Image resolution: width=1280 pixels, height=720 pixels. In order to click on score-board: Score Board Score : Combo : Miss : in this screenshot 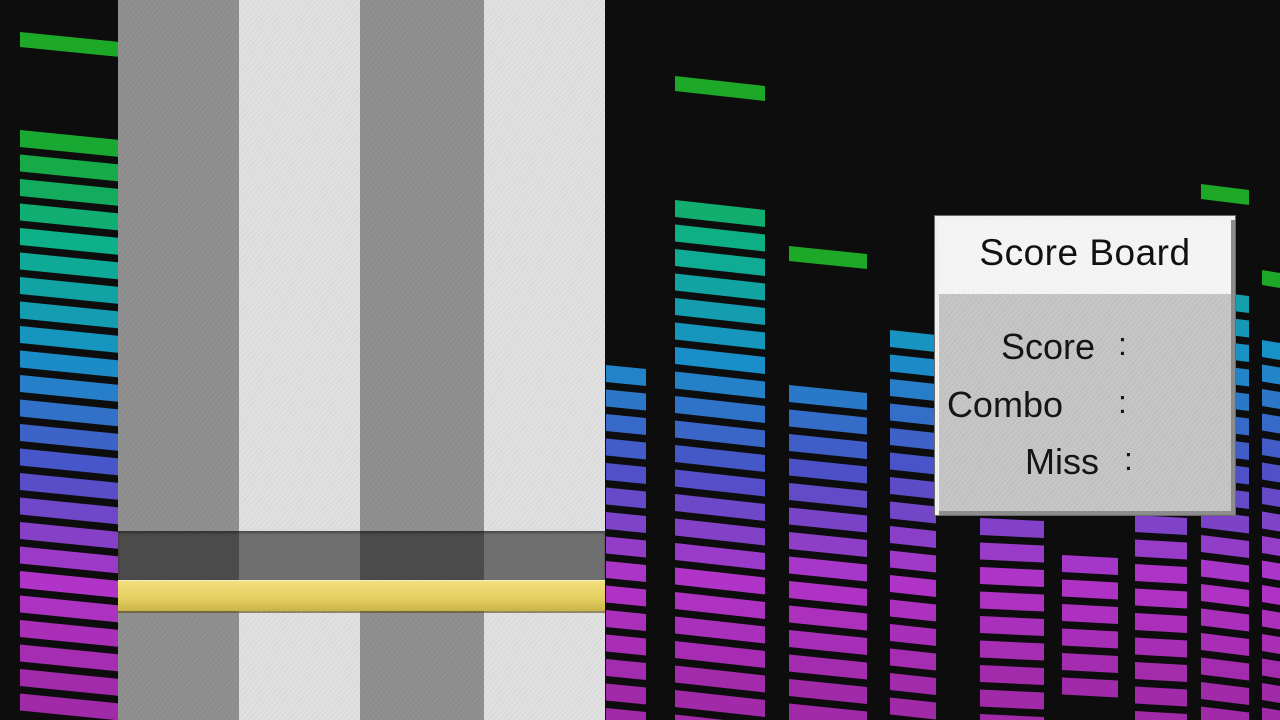, I will do `click(1085, 365)`.